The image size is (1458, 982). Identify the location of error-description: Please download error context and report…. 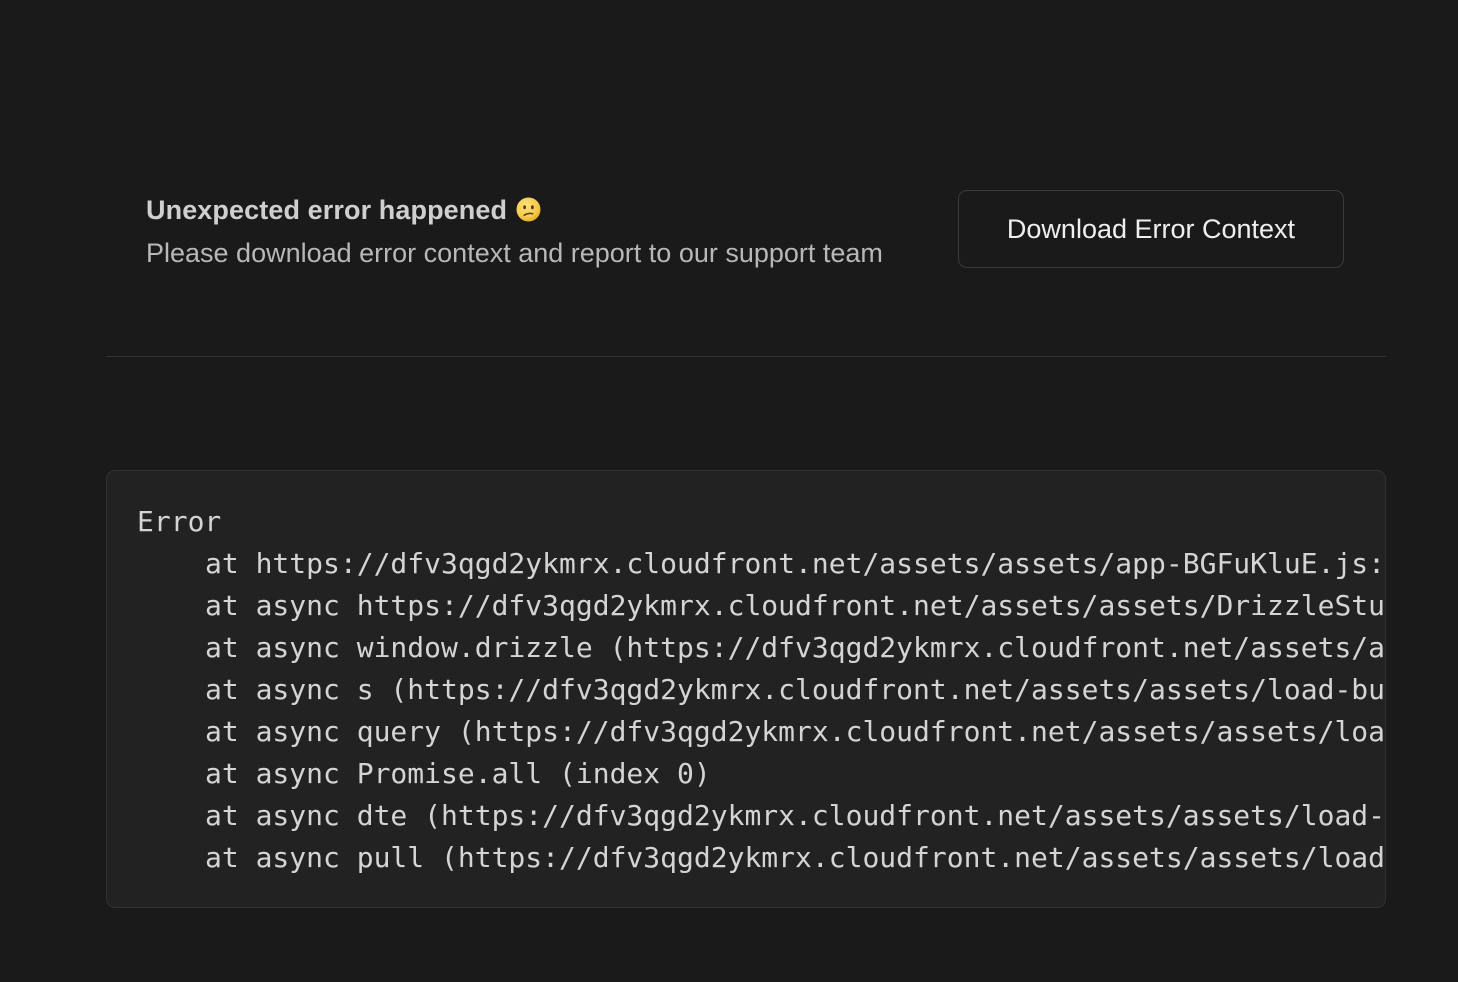
(514, 253).